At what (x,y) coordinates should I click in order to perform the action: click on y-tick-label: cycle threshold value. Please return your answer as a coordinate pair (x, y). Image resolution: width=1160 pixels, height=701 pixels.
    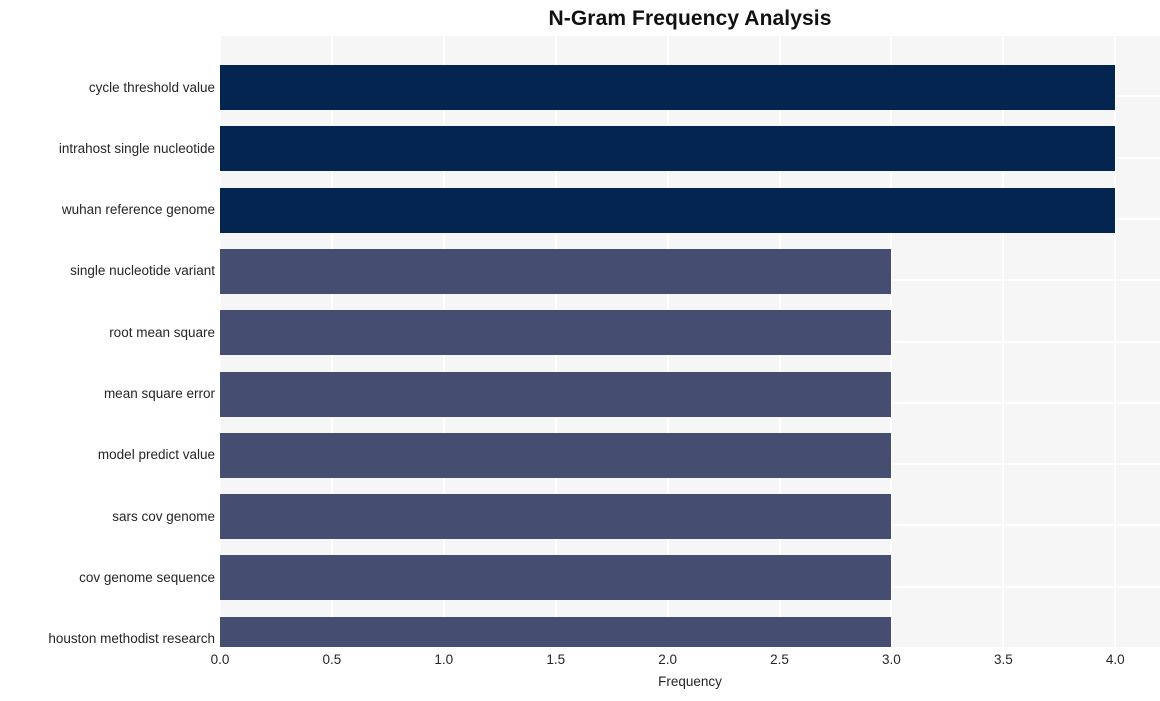
    Looking at the image, I should click on (151, 87).